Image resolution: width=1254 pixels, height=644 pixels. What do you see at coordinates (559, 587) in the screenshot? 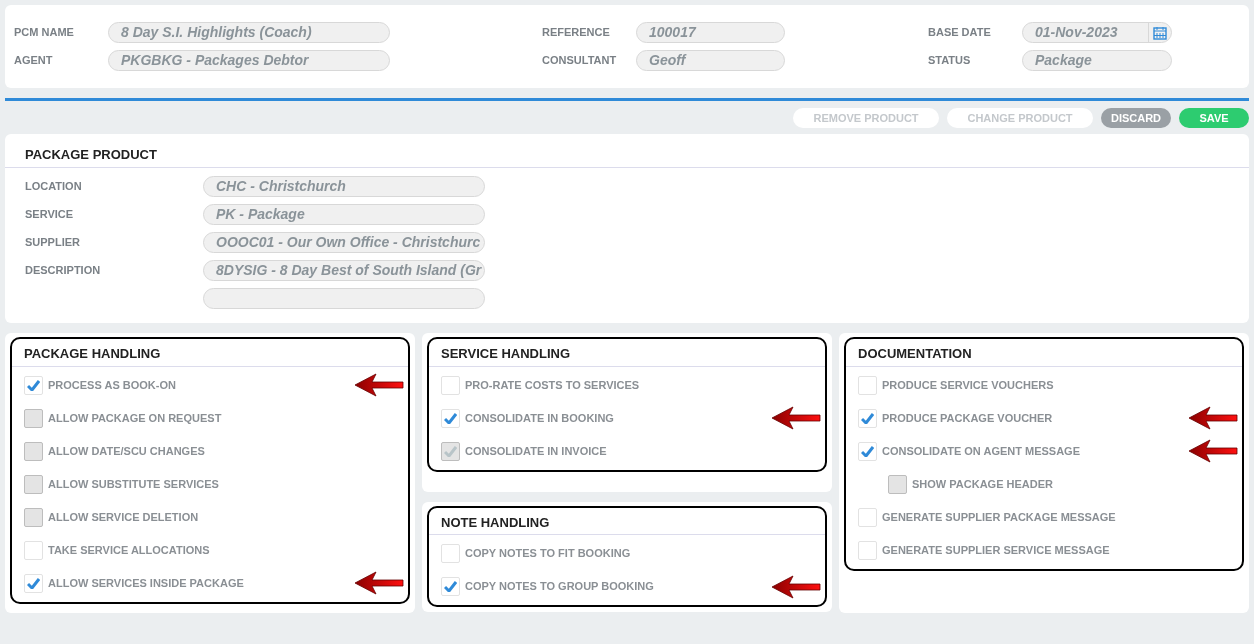
I see `checkbox-label: COPY NOTES TO GROUP BOOKING` at bounding box center [559, 587].